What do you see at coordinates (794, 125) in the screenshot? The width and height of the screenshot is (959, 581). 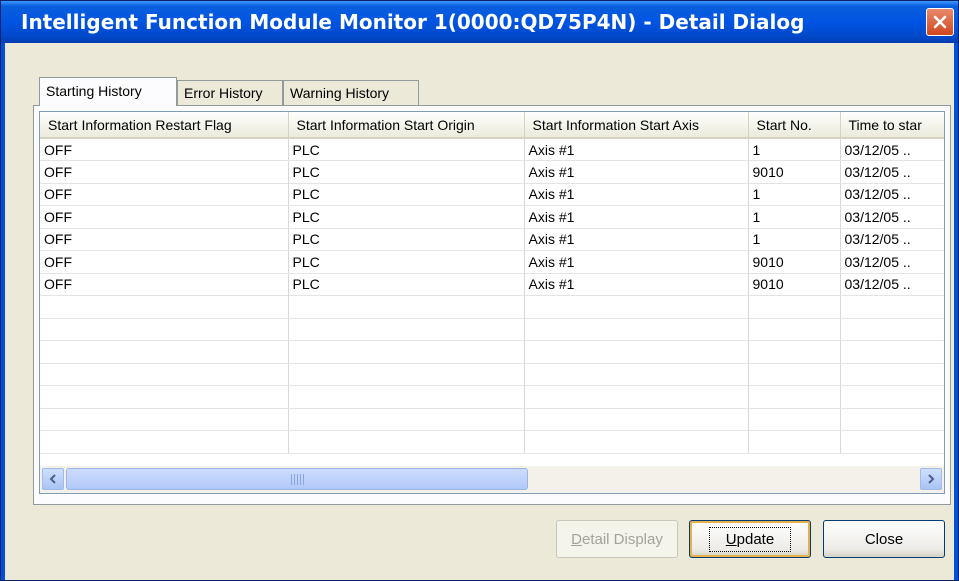 I see `column-header-start-no: Start No.` at bounding box center [794, 125].